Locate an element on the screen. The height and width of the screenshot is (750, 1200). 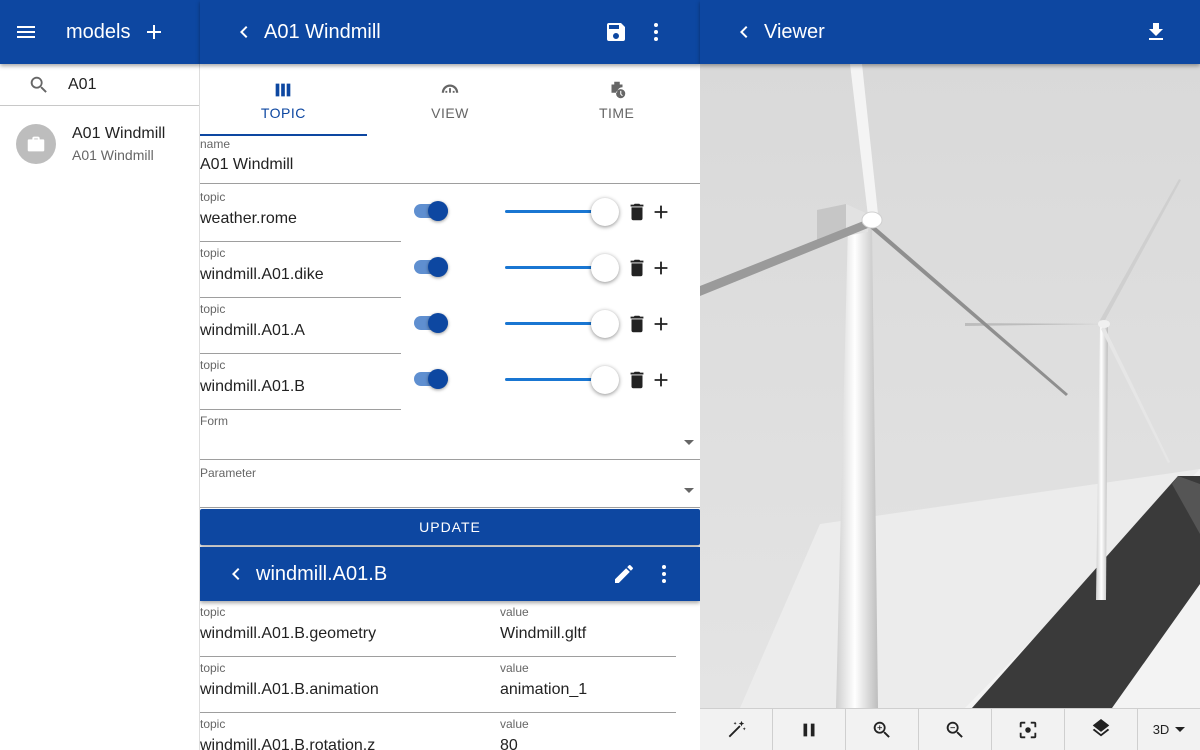
viewer-app-bar: Viewer is located at coordinates (950, 32).